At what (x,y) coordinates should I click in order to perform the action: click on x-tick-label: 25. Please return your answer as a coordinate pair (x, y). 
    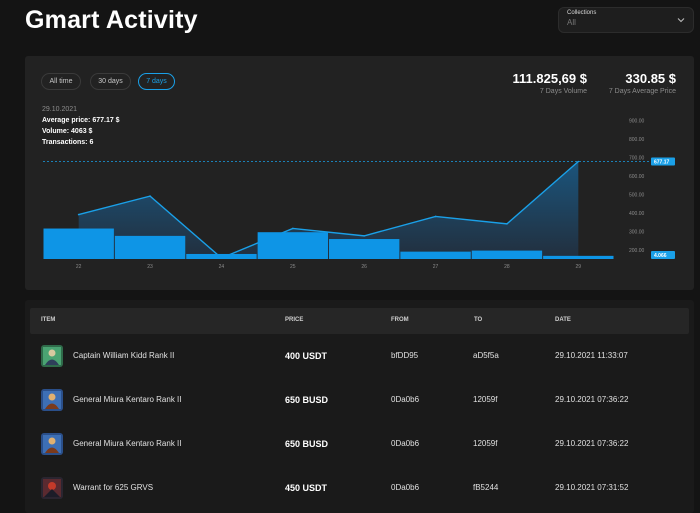
    Looking at the image, I should click on (293, 267).